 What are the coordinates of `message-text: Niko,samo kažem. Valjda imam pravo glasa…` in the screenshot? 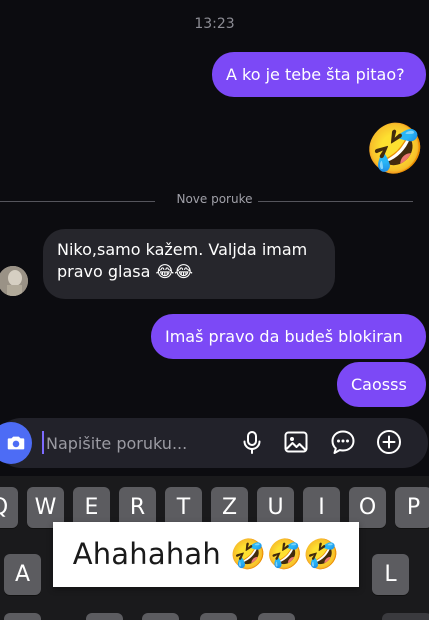 It's located at (182, 260).